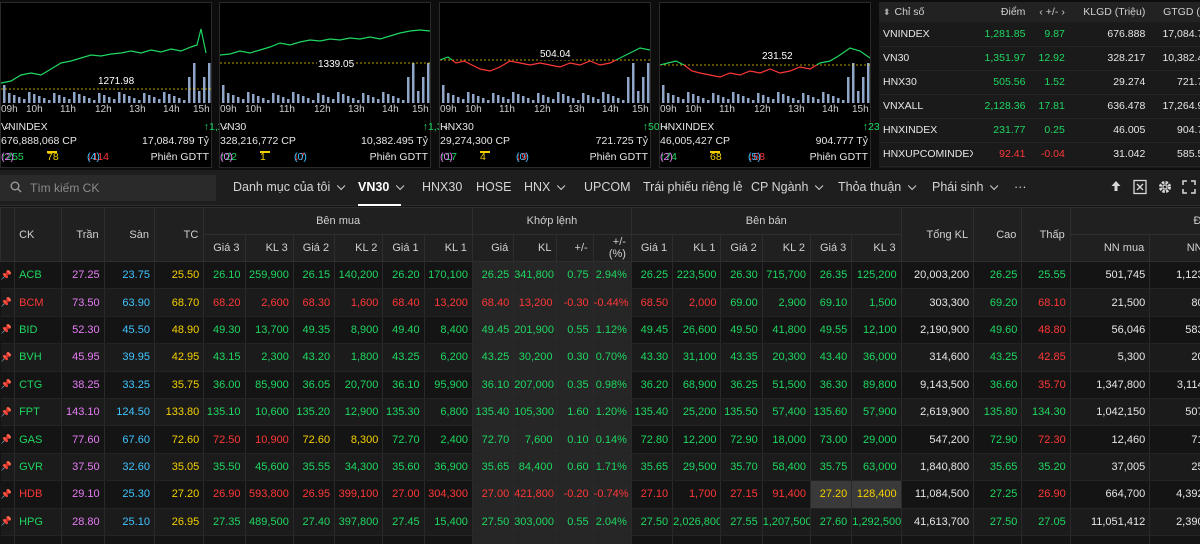  What do you see at coordinates (1039, 34) in the screenshot?
I see `summary-row: VNINDEX 1,281.85 9.87 676.888 17,084.789` at bounding box center [1039, 34].